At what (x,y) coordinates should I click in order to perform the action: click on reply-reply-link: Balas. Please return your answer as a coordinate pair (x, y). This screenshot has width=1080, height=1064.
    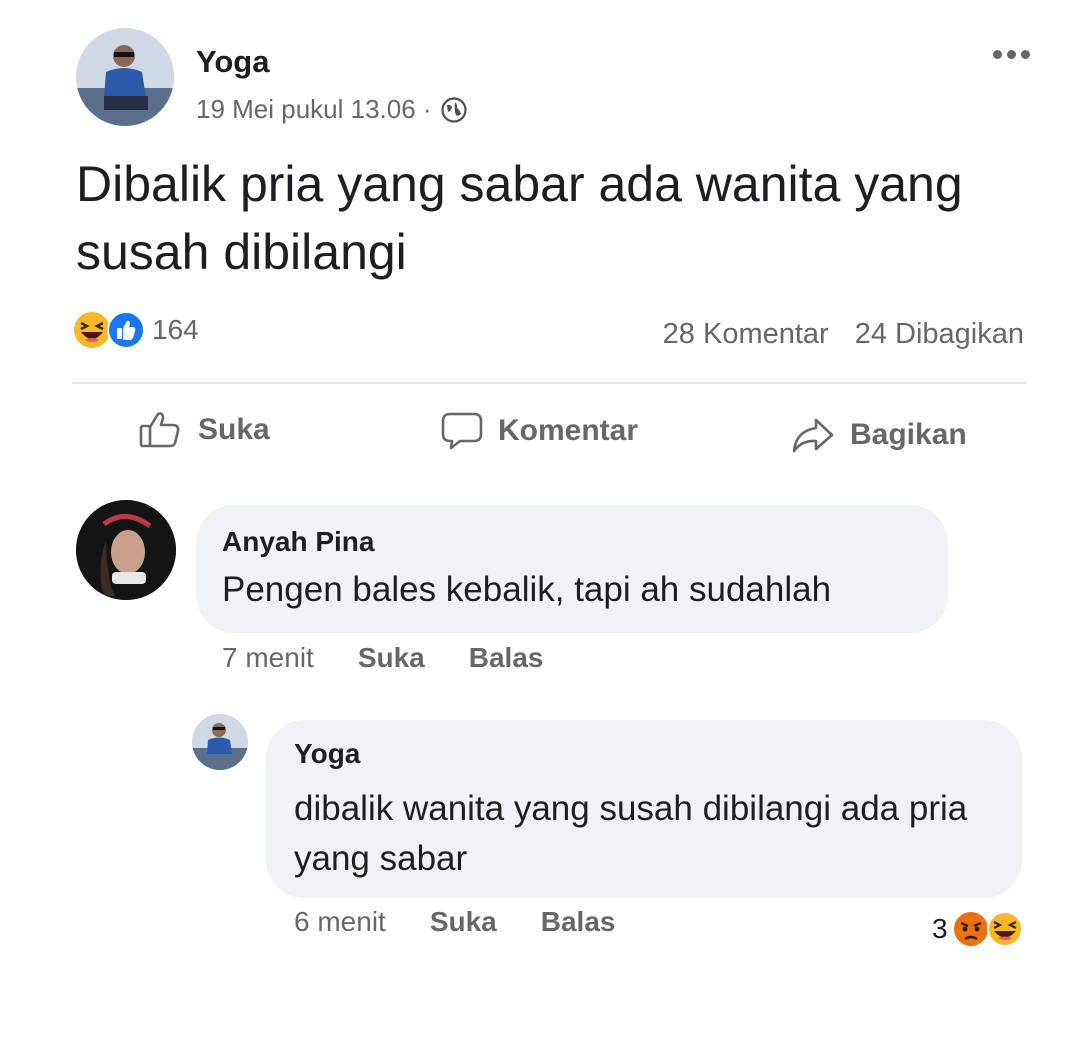
    Looking at the image, I should click on (578, 922).